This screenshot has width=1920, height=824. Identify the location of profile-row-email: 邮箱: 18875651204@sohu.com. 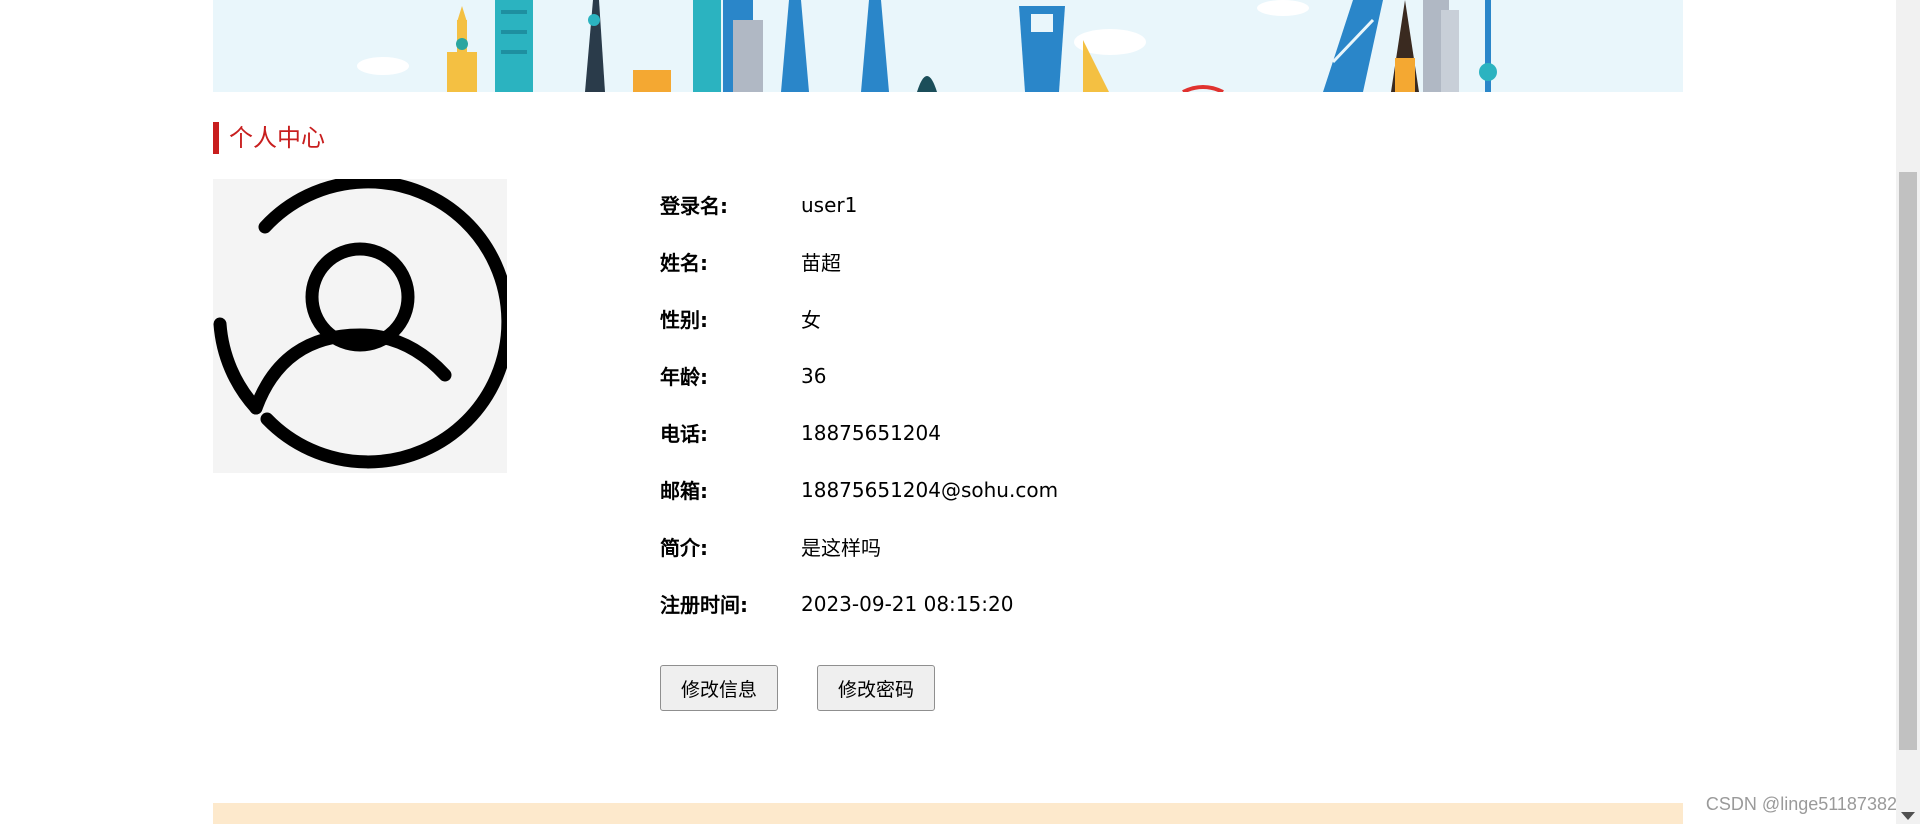
(859, 489).